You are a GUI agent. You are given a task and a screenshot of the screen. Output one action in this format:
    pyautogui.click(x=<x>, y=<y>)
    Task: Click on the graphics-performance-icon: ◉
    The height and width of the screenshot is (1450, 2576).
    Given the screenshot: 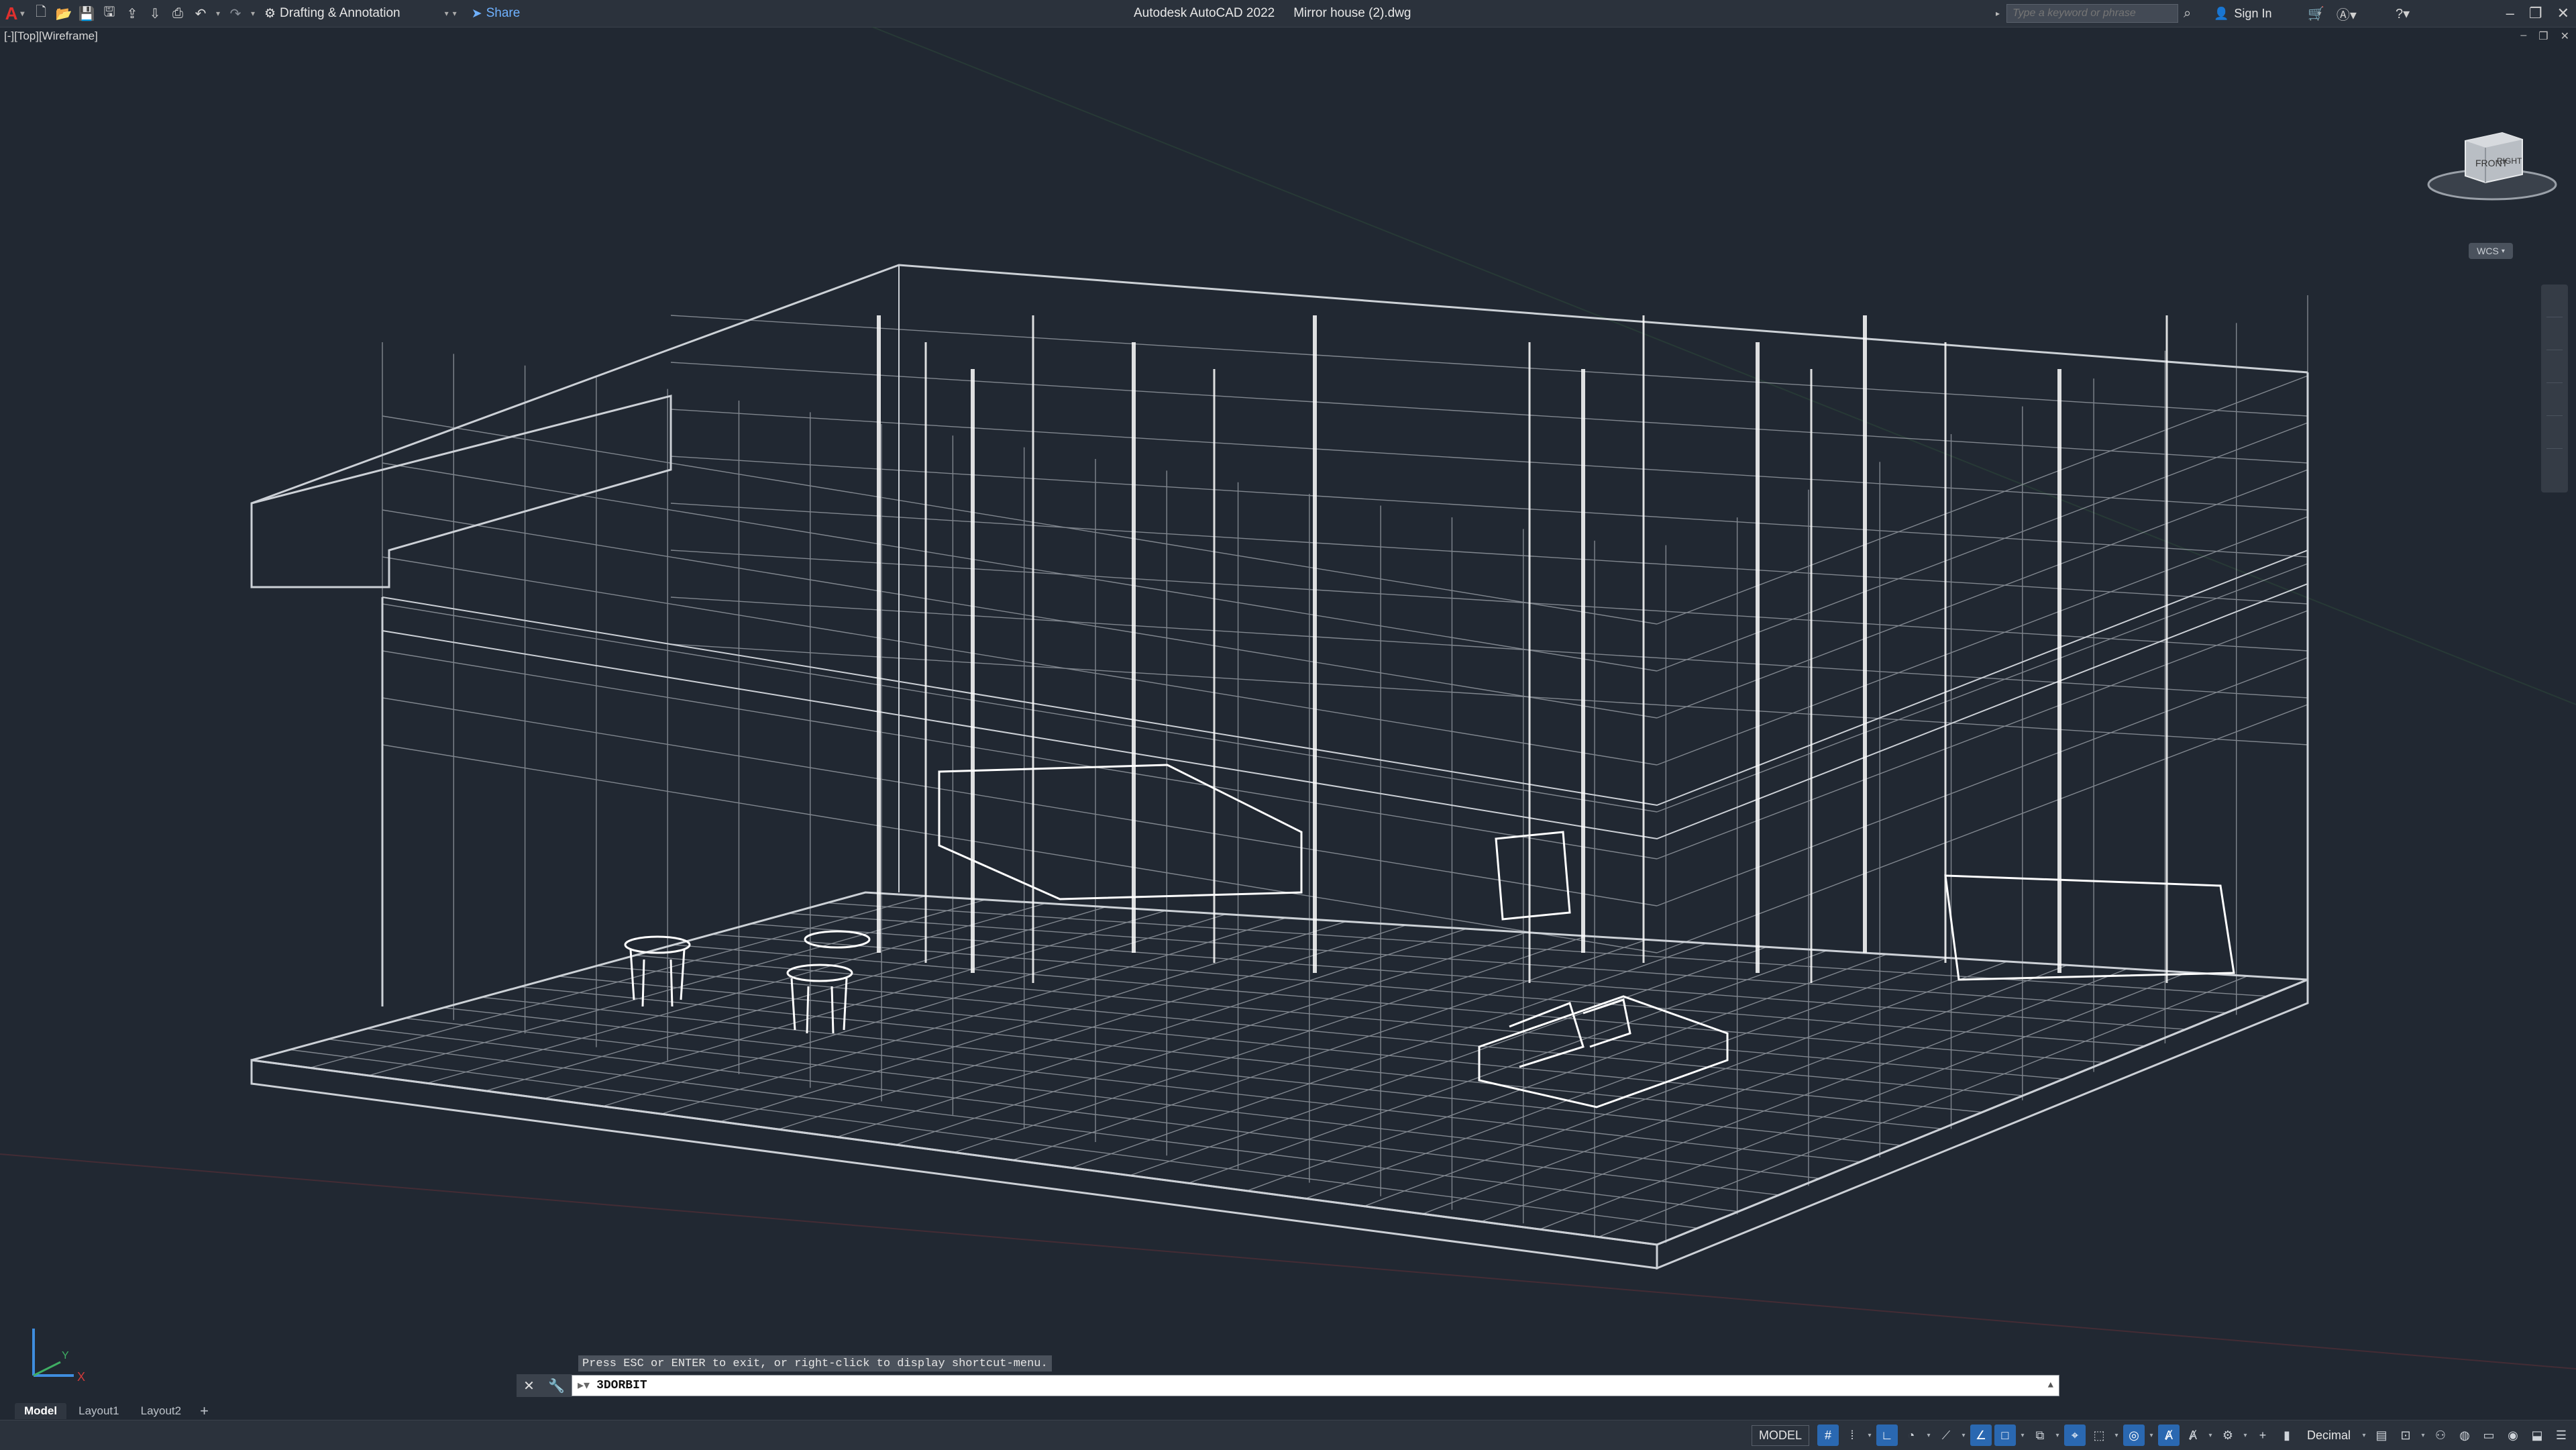 What is the action you would take?
    pyautogui.click(x=2513, y=1435)
    